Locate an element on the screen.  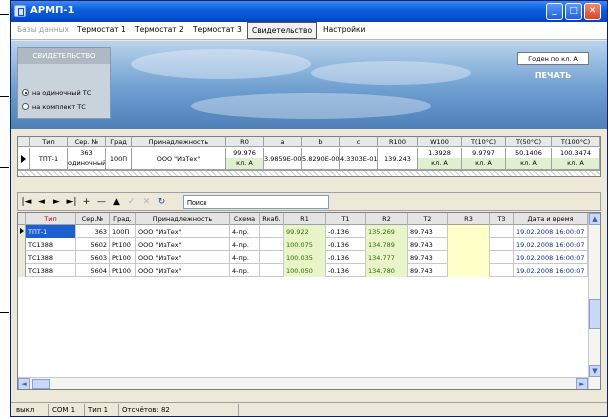
grid-header-type: Тип is located at coordinates (51, 219).